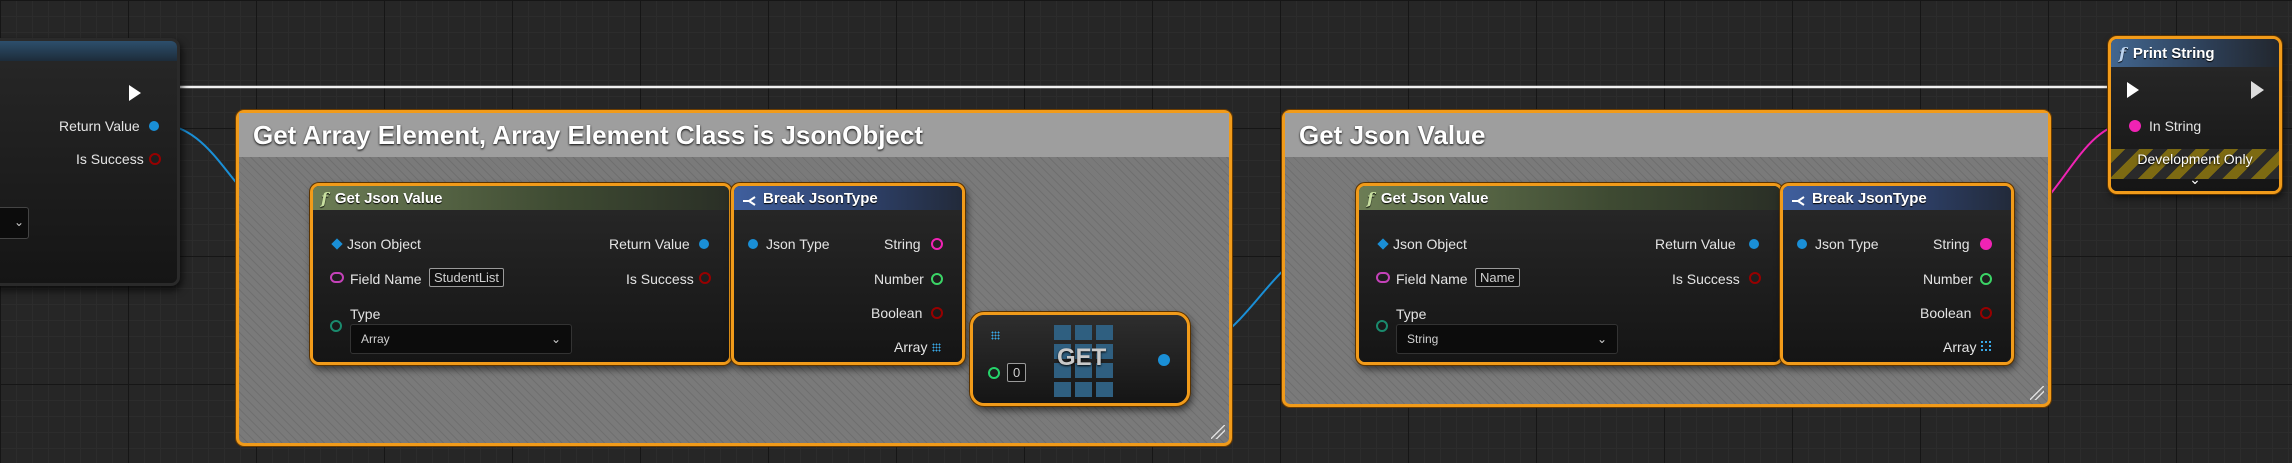 The width and height of the screenshot is (2292, 463). I want to click on exec-in-pin, so click(2133, 90).